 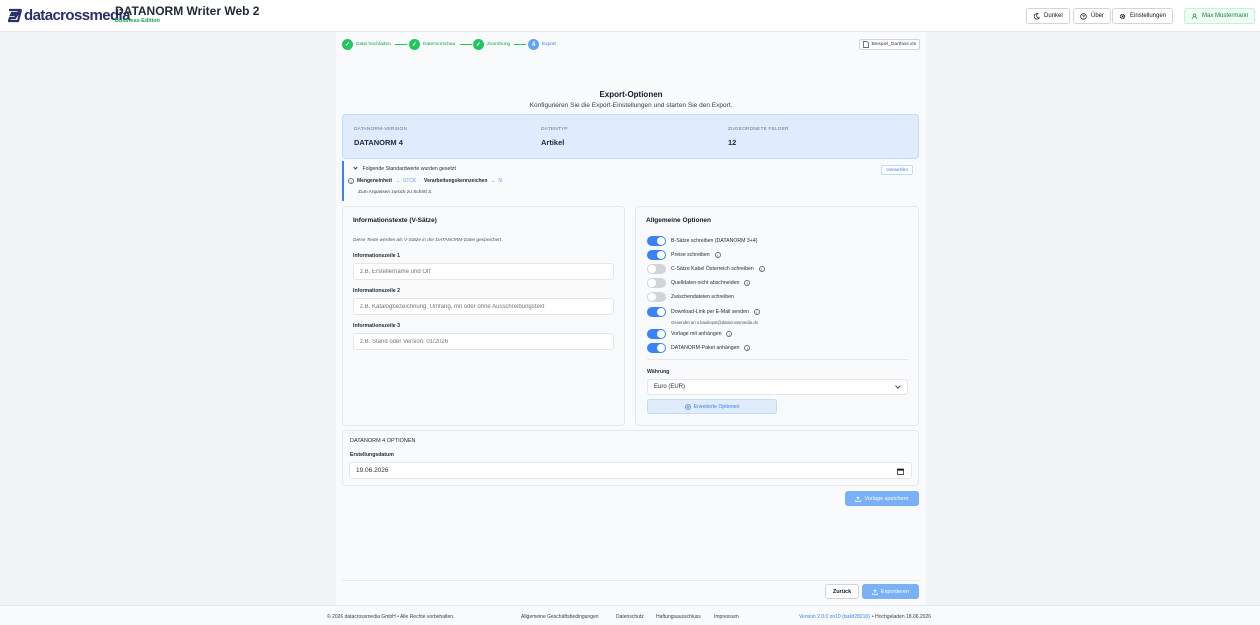 What do you see at coordinates (483, 271) in the screenshot?
I see `info-line-1-input` at bounding box center [483, 271].